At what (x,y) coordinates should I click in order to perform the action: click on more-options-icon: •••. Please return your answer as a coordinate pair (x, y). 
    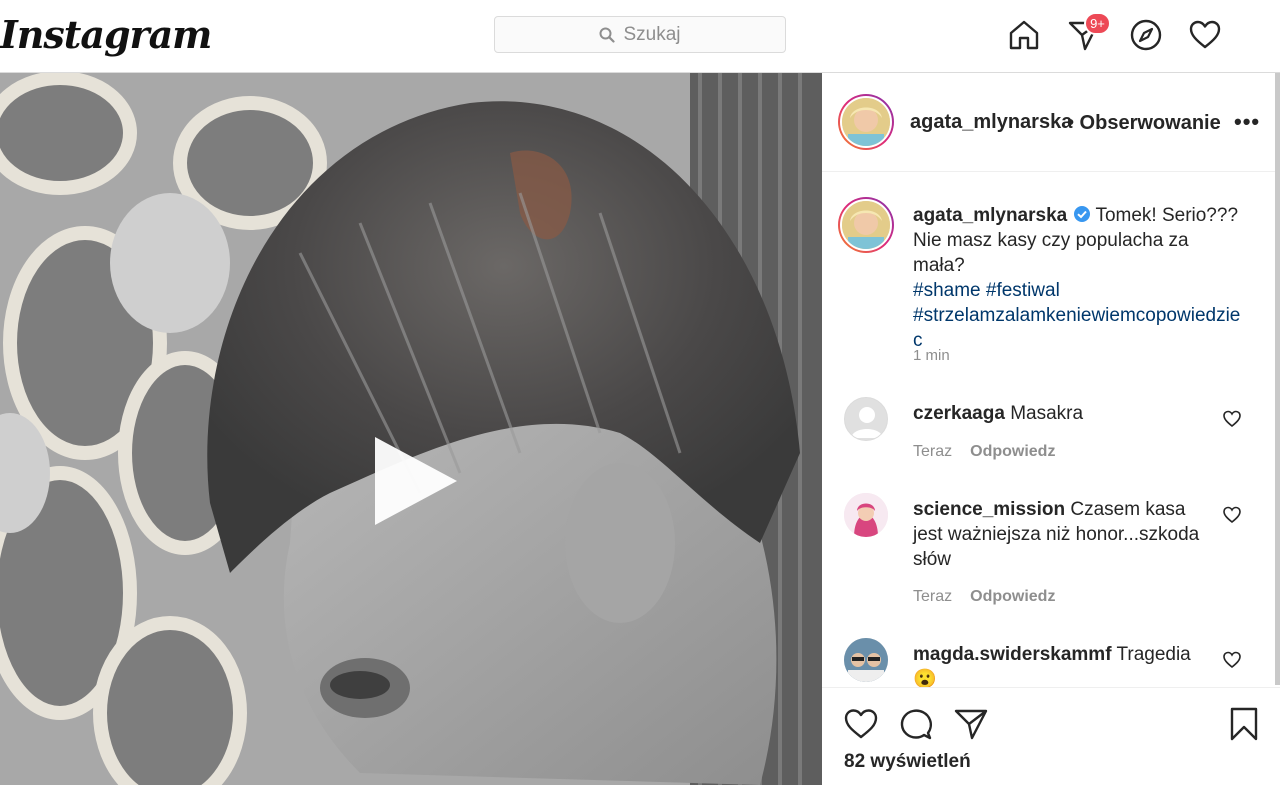
    Looking at the image, I should click on (1247, 122).